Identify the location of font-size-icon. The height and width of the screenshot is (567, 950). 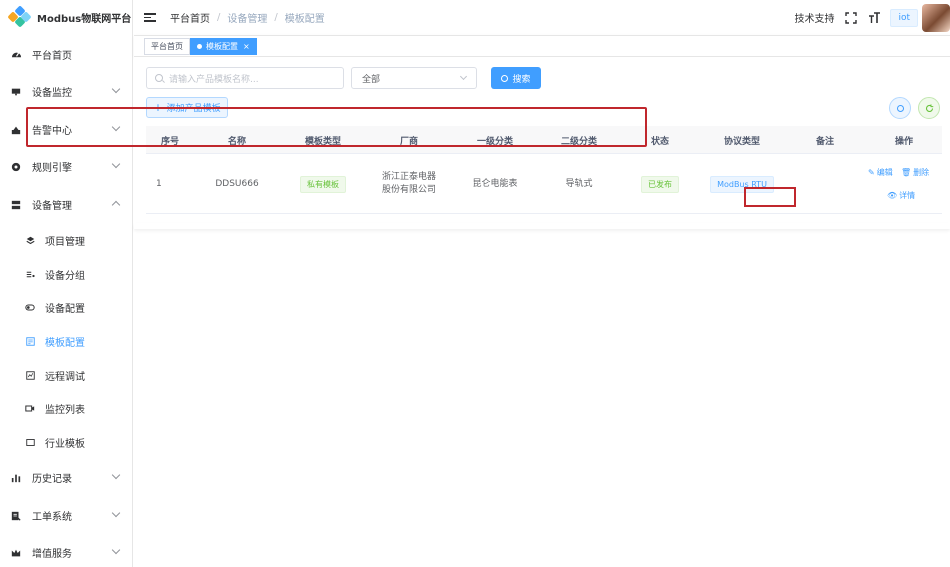
(874, 18).